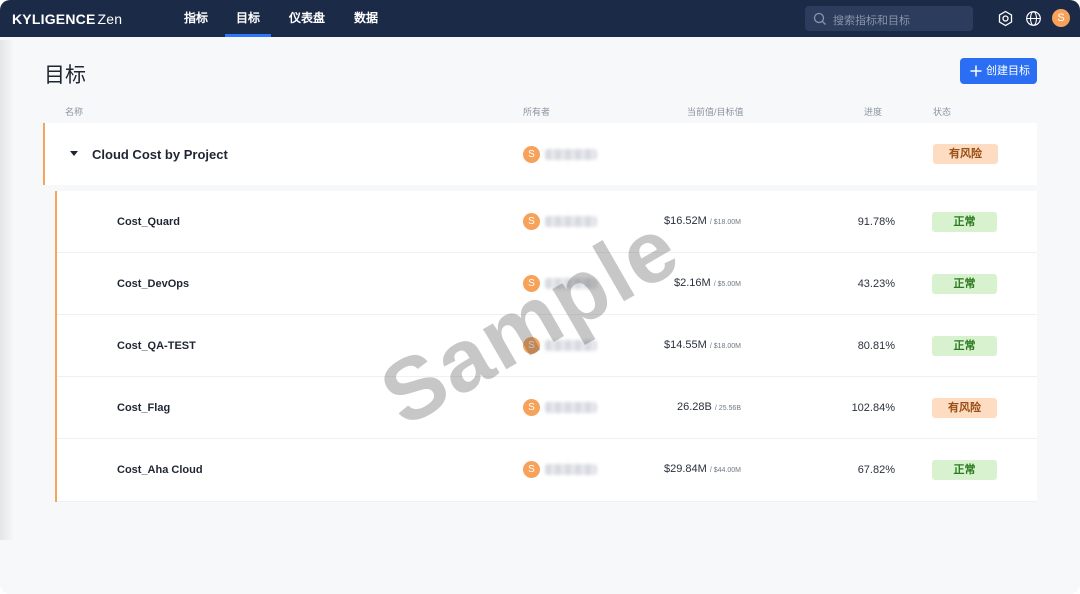  Describe the element at coordinates (685, 469) in the screenshot. I see `current-value: $29.84M` at that location.